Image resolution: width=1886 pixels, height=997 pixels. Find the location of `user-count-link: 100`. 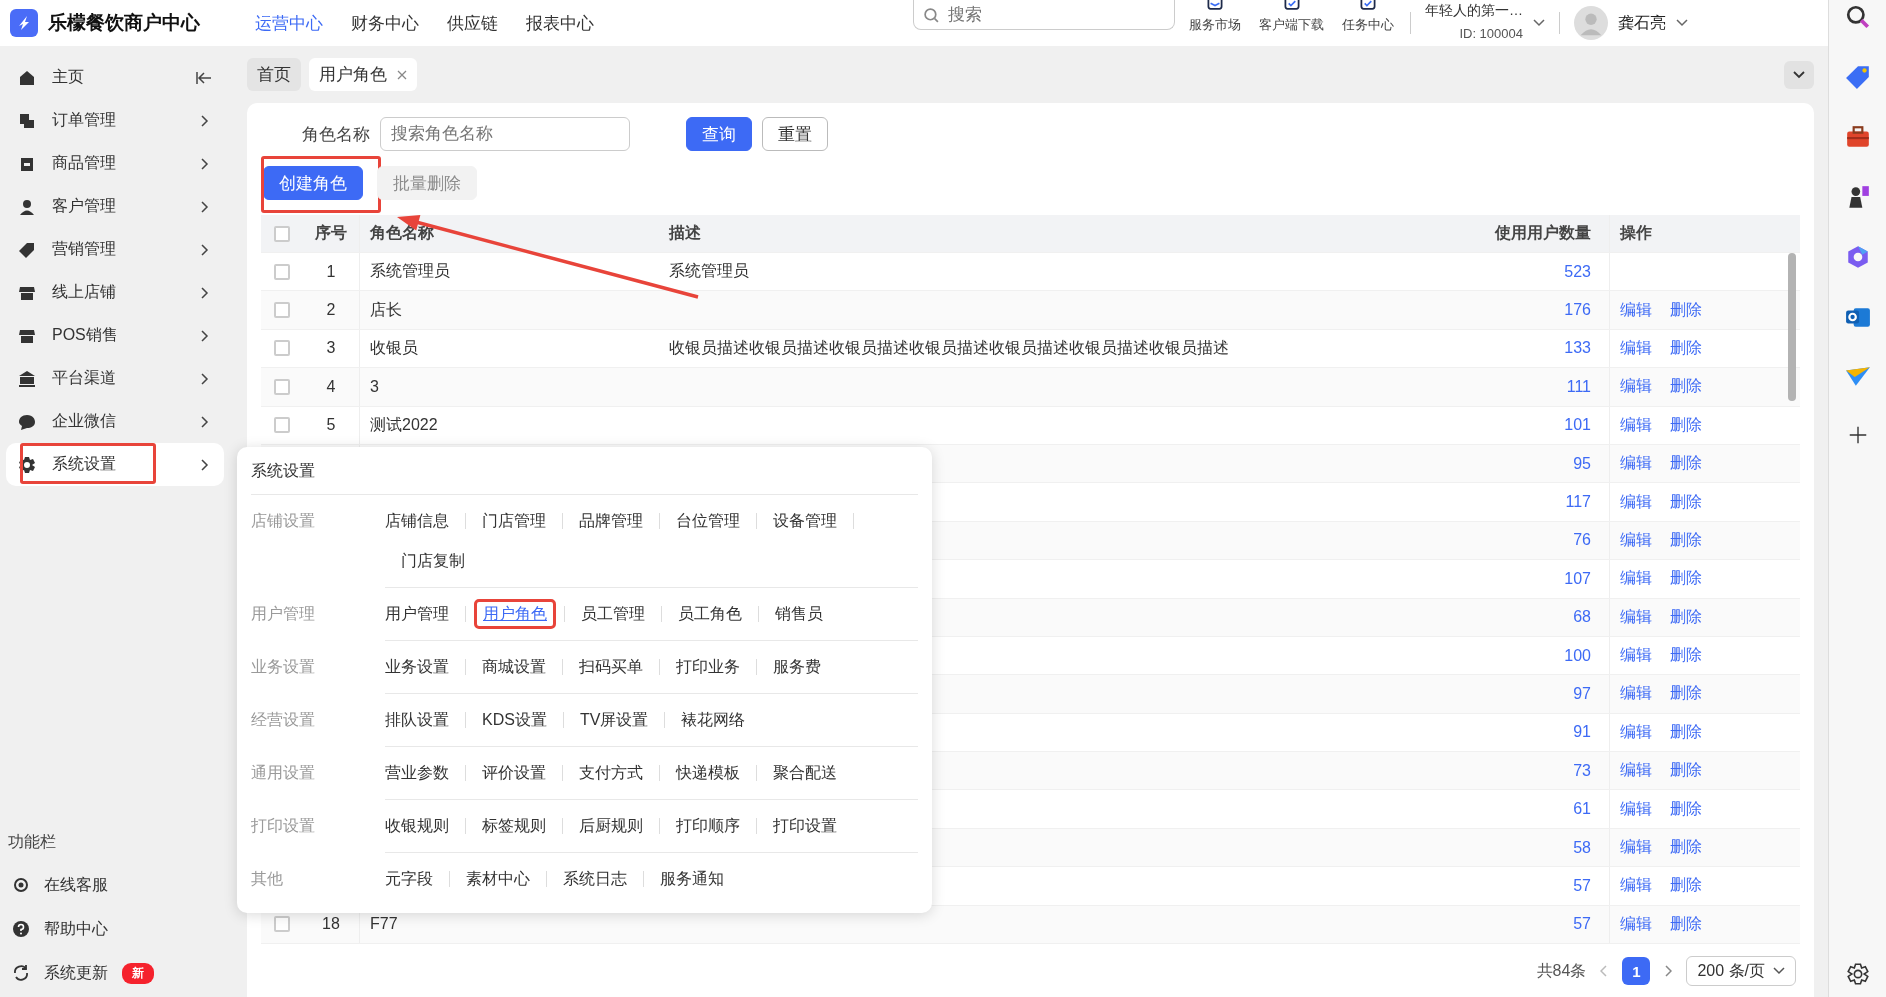

user-count-link: 100 is located at coordinates (1577, 655).